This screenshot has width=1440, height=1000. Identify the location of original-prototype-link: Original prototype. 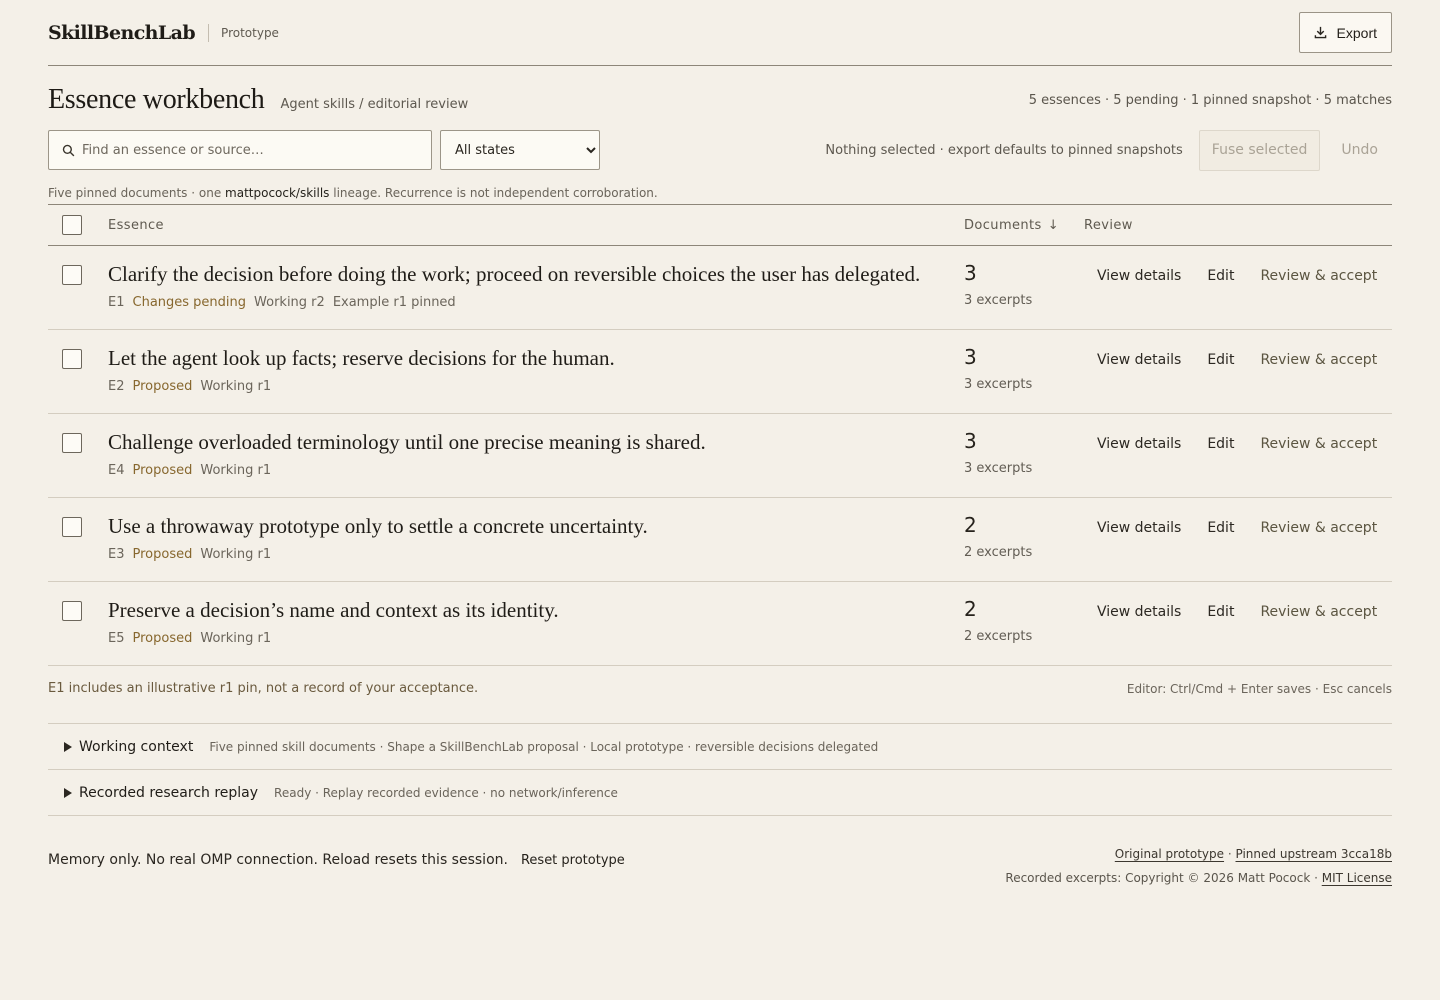
(1169, 854).